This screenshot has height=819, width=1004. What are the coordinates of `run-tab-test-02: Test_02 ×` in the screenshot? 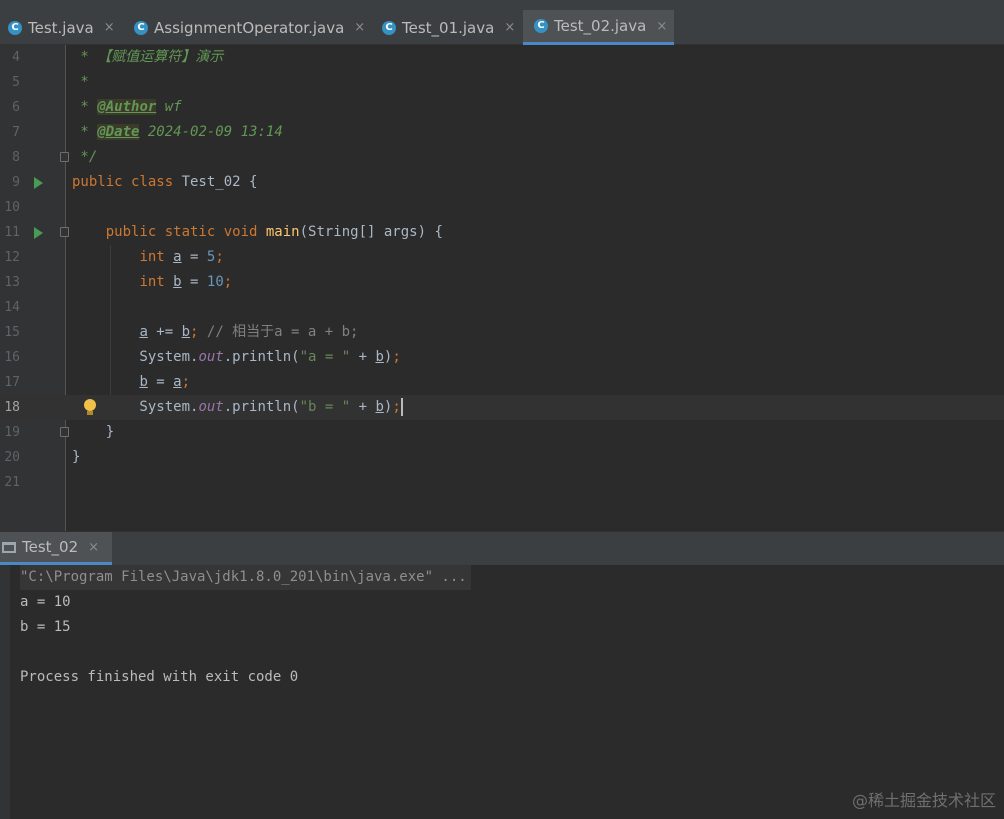 It's located at (56, 548).